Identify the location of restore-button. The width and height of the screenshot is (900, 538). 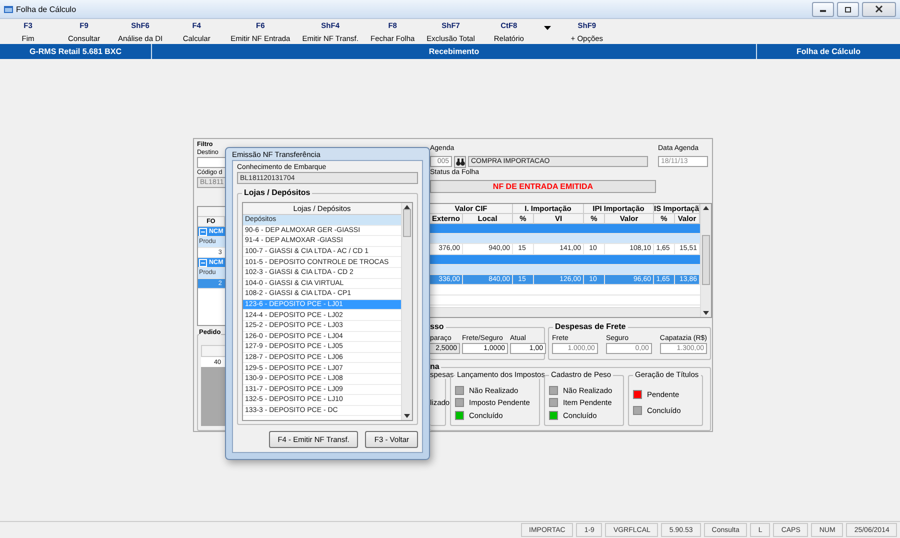
(848, 9).